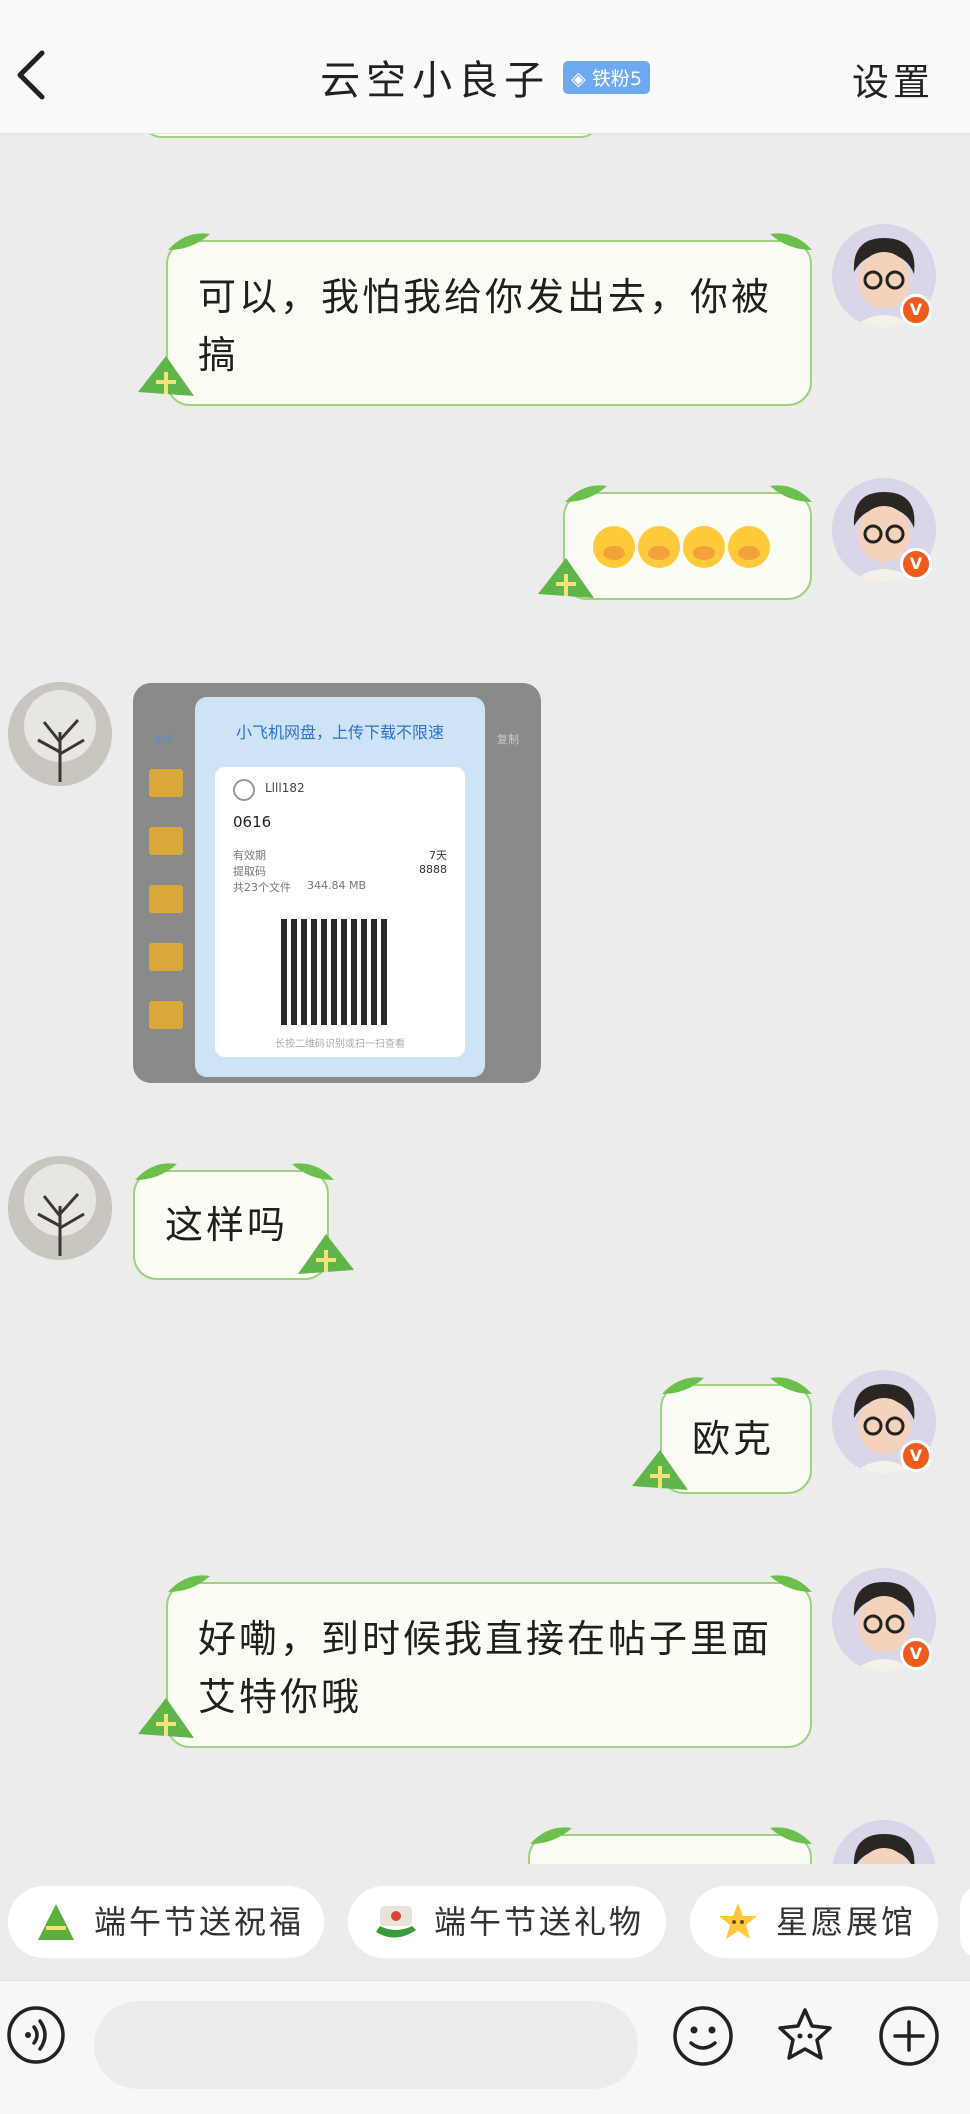 The height and width of the screenshot is (2114, 970). Describe the element at coordinates (366, 2045) in the screenshot. I see `message-input` at that location.